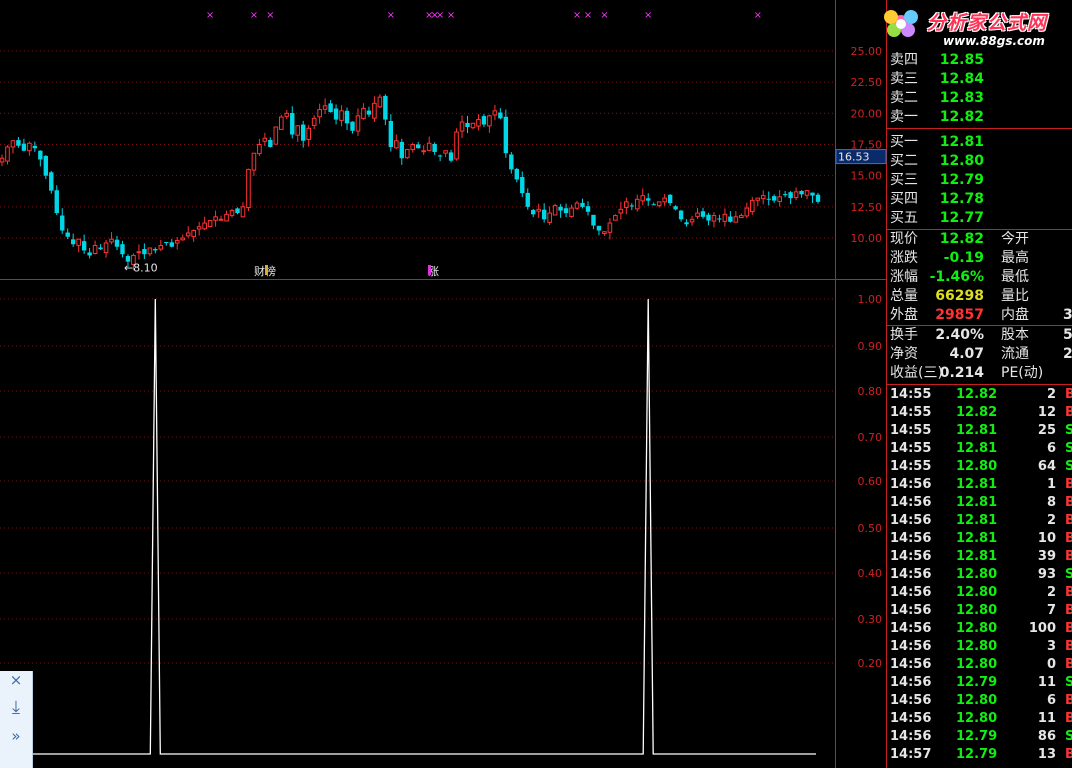 Image resolution: width=1072 pixels, height=768 pixels. I want to click on download-icon: ⤓, so click(16, 707).